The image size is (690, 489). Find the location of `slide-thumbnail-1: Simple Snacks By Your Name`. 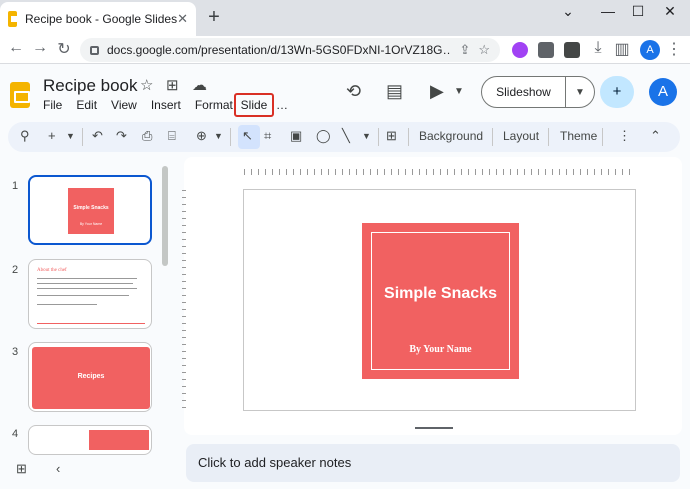

slide-thumbnail-1: Simple Snacks By Your Name is located at coordinates (90, 210).